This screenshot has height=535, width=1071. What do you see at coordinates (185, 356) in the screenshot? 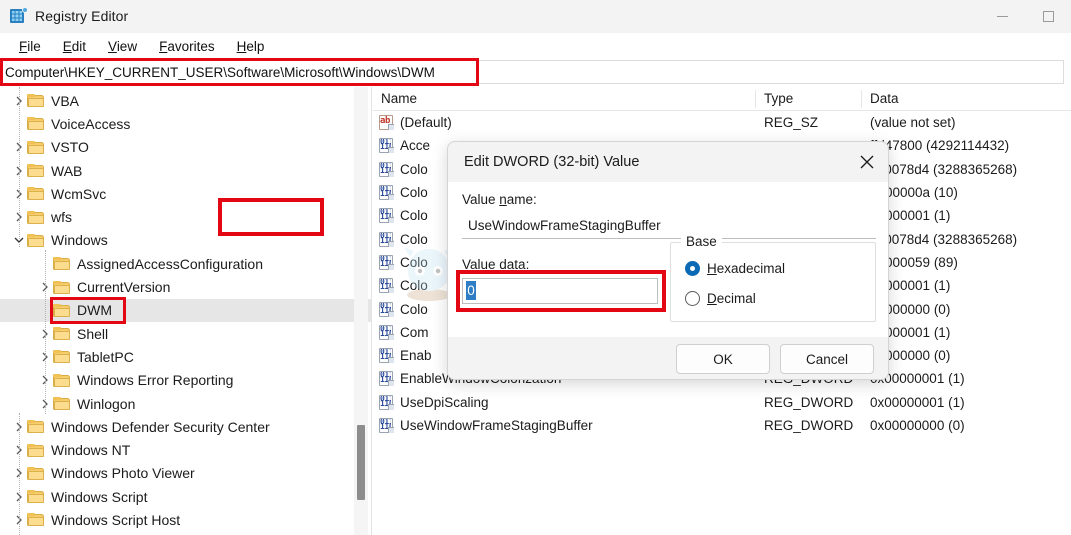
I see `tree-item-tabletpc: TabletPC` at bounding box center [185, 356].